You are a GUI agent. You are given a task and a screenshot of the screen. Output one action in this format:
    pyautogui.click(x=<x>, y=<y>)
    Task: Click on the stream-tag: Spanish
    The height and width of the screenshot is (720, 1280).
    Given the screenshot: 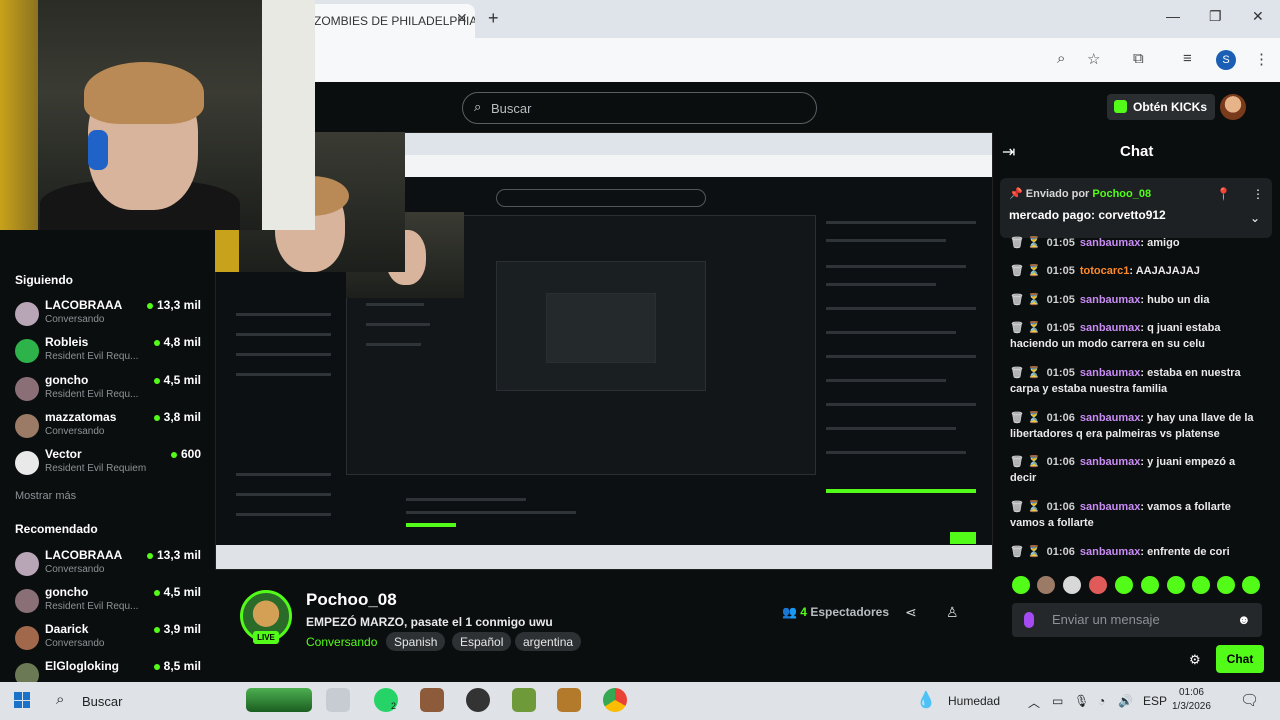 What is the action you would take?
    pyautogui.click(x=416, y=641)
    